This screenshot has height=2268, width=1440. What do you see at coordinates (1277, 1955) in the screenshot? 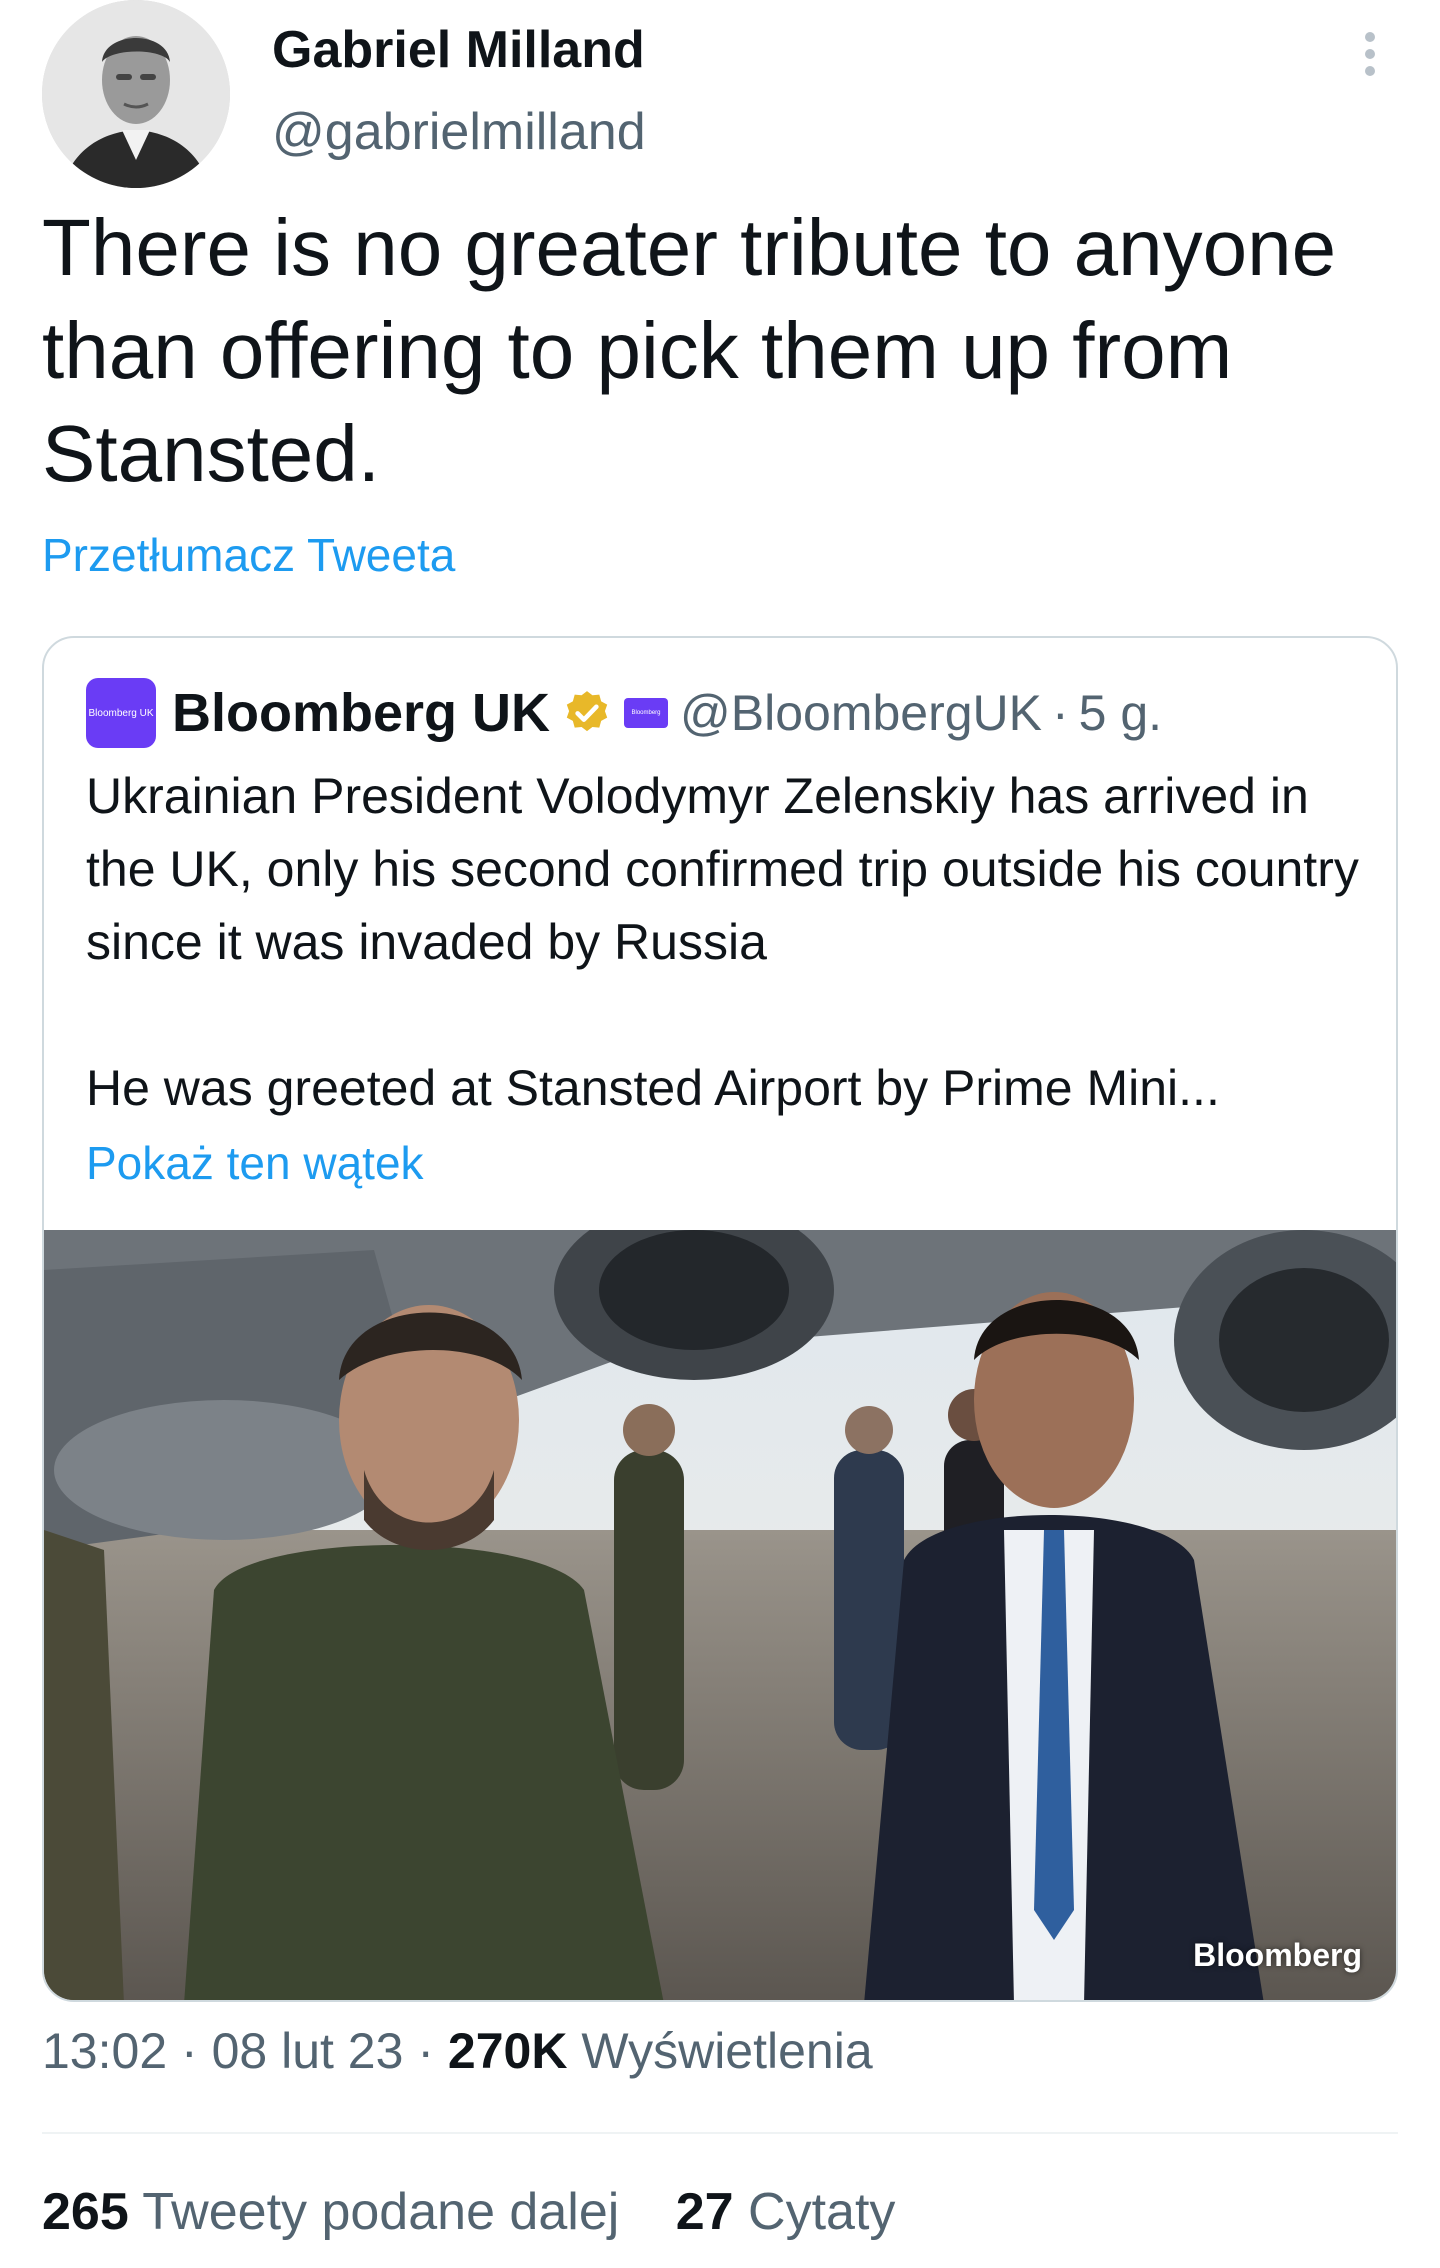
I see `photo-watermark: Bloomberg` at bounding box center [1277, 1955].